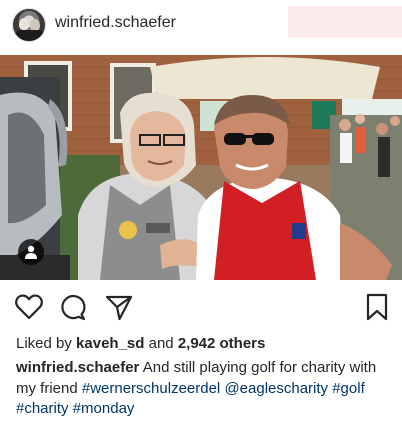 The image size is (402, 424). I want to click on avatar-shirts, so click(30, 35).